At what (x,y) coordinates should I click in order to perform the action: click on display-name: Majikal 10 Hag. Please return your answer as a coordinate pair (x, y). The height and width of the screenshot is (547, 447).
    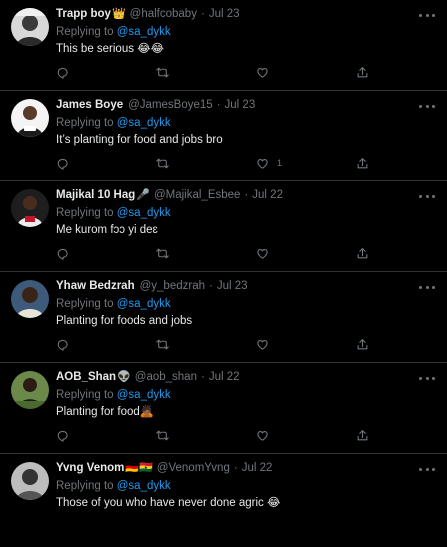
    Looking at the image, I should click on (95, 195).